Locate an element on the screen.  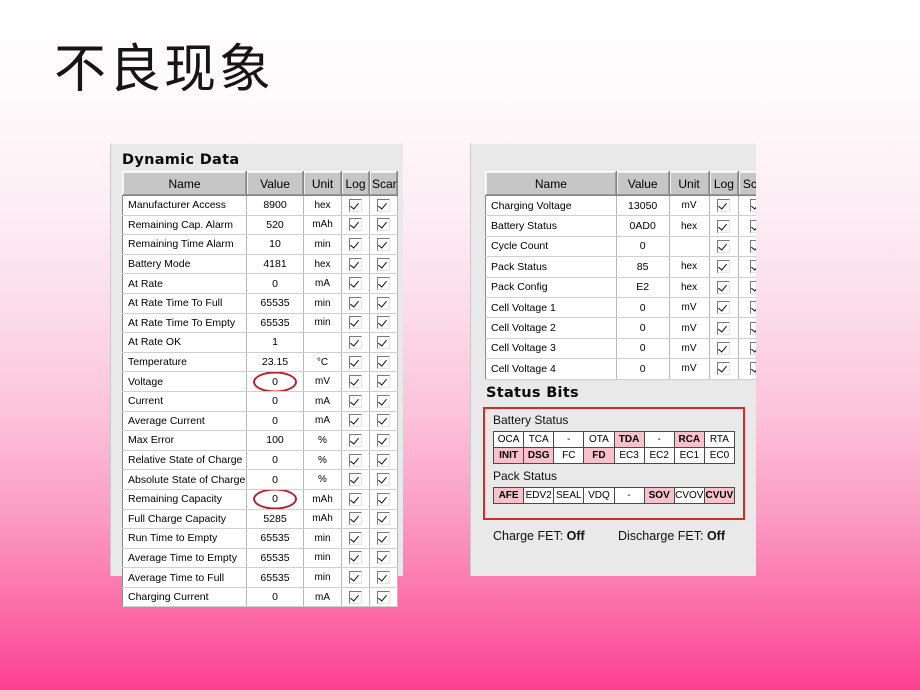
cell-value: 100 is located at coordinates (275, 440).